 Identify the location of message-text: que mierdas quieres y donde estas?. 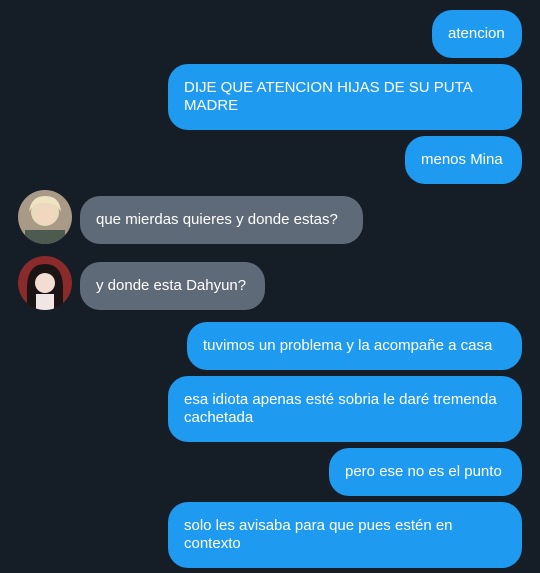
(217, 219).